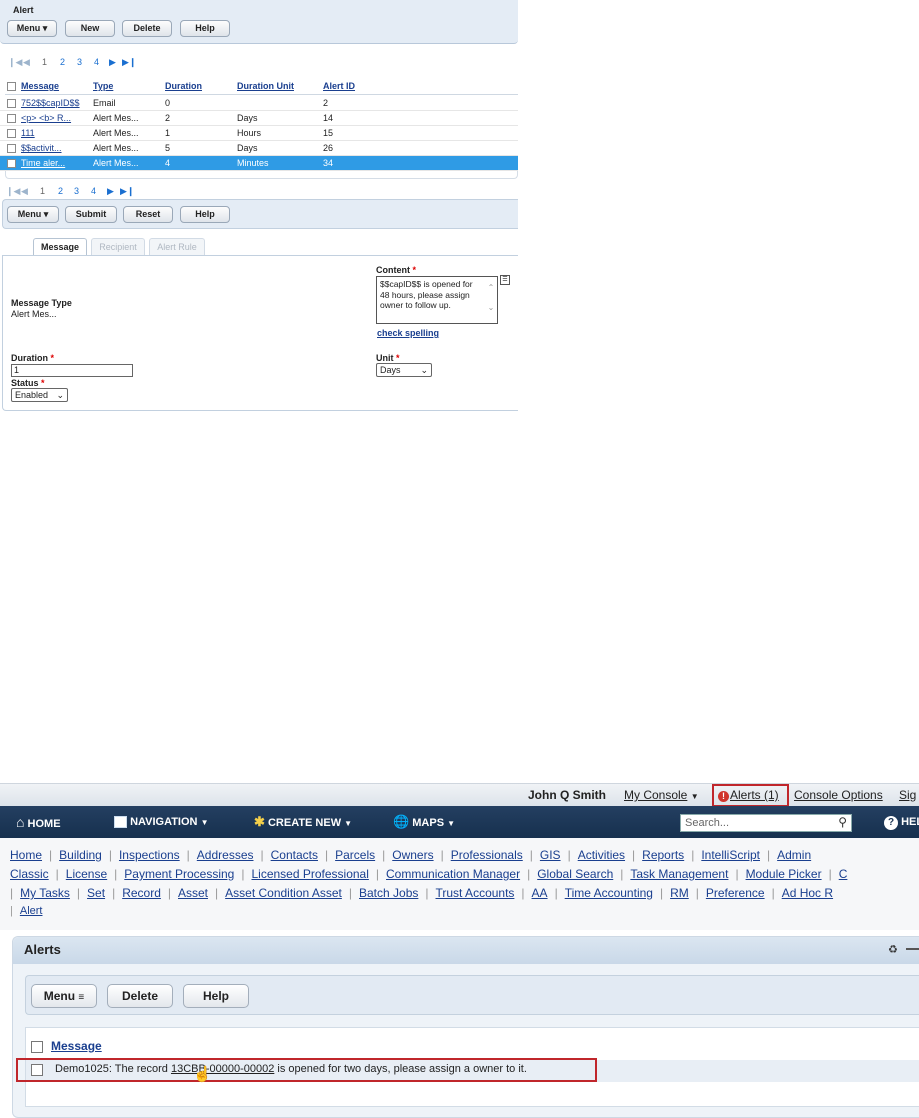  I want to click on col-type: Type, so click(103, 86).